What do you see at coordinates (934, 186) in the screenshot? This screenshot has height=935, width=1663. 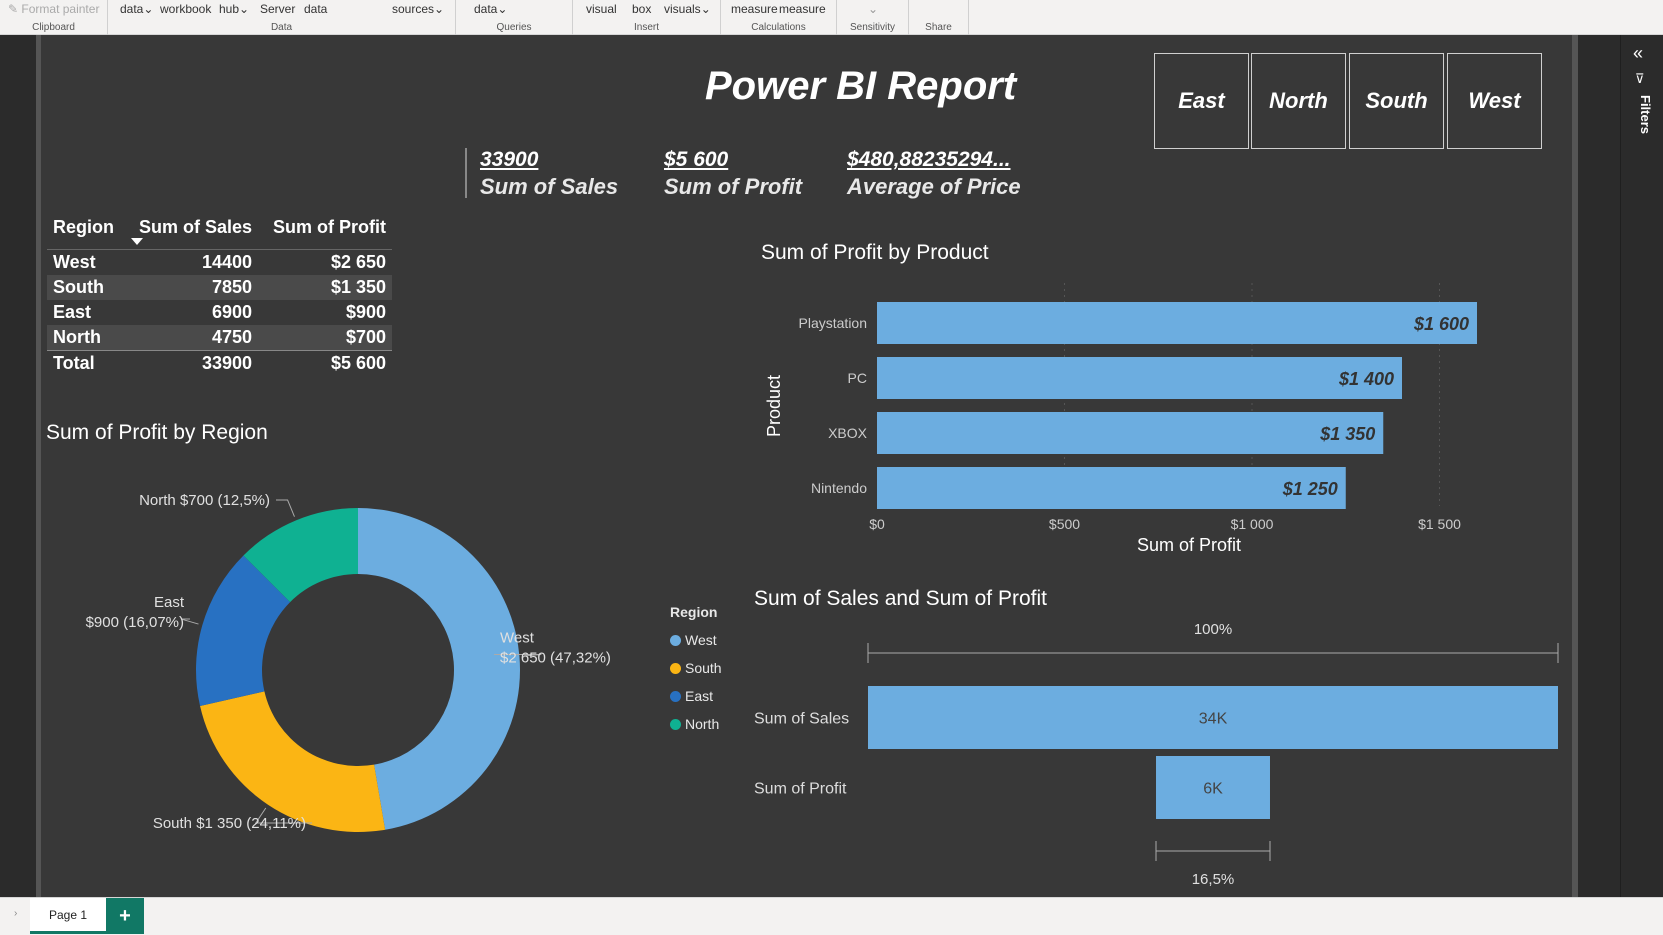 I see `card-label: Average of Price` at bounding box center [934, 186].